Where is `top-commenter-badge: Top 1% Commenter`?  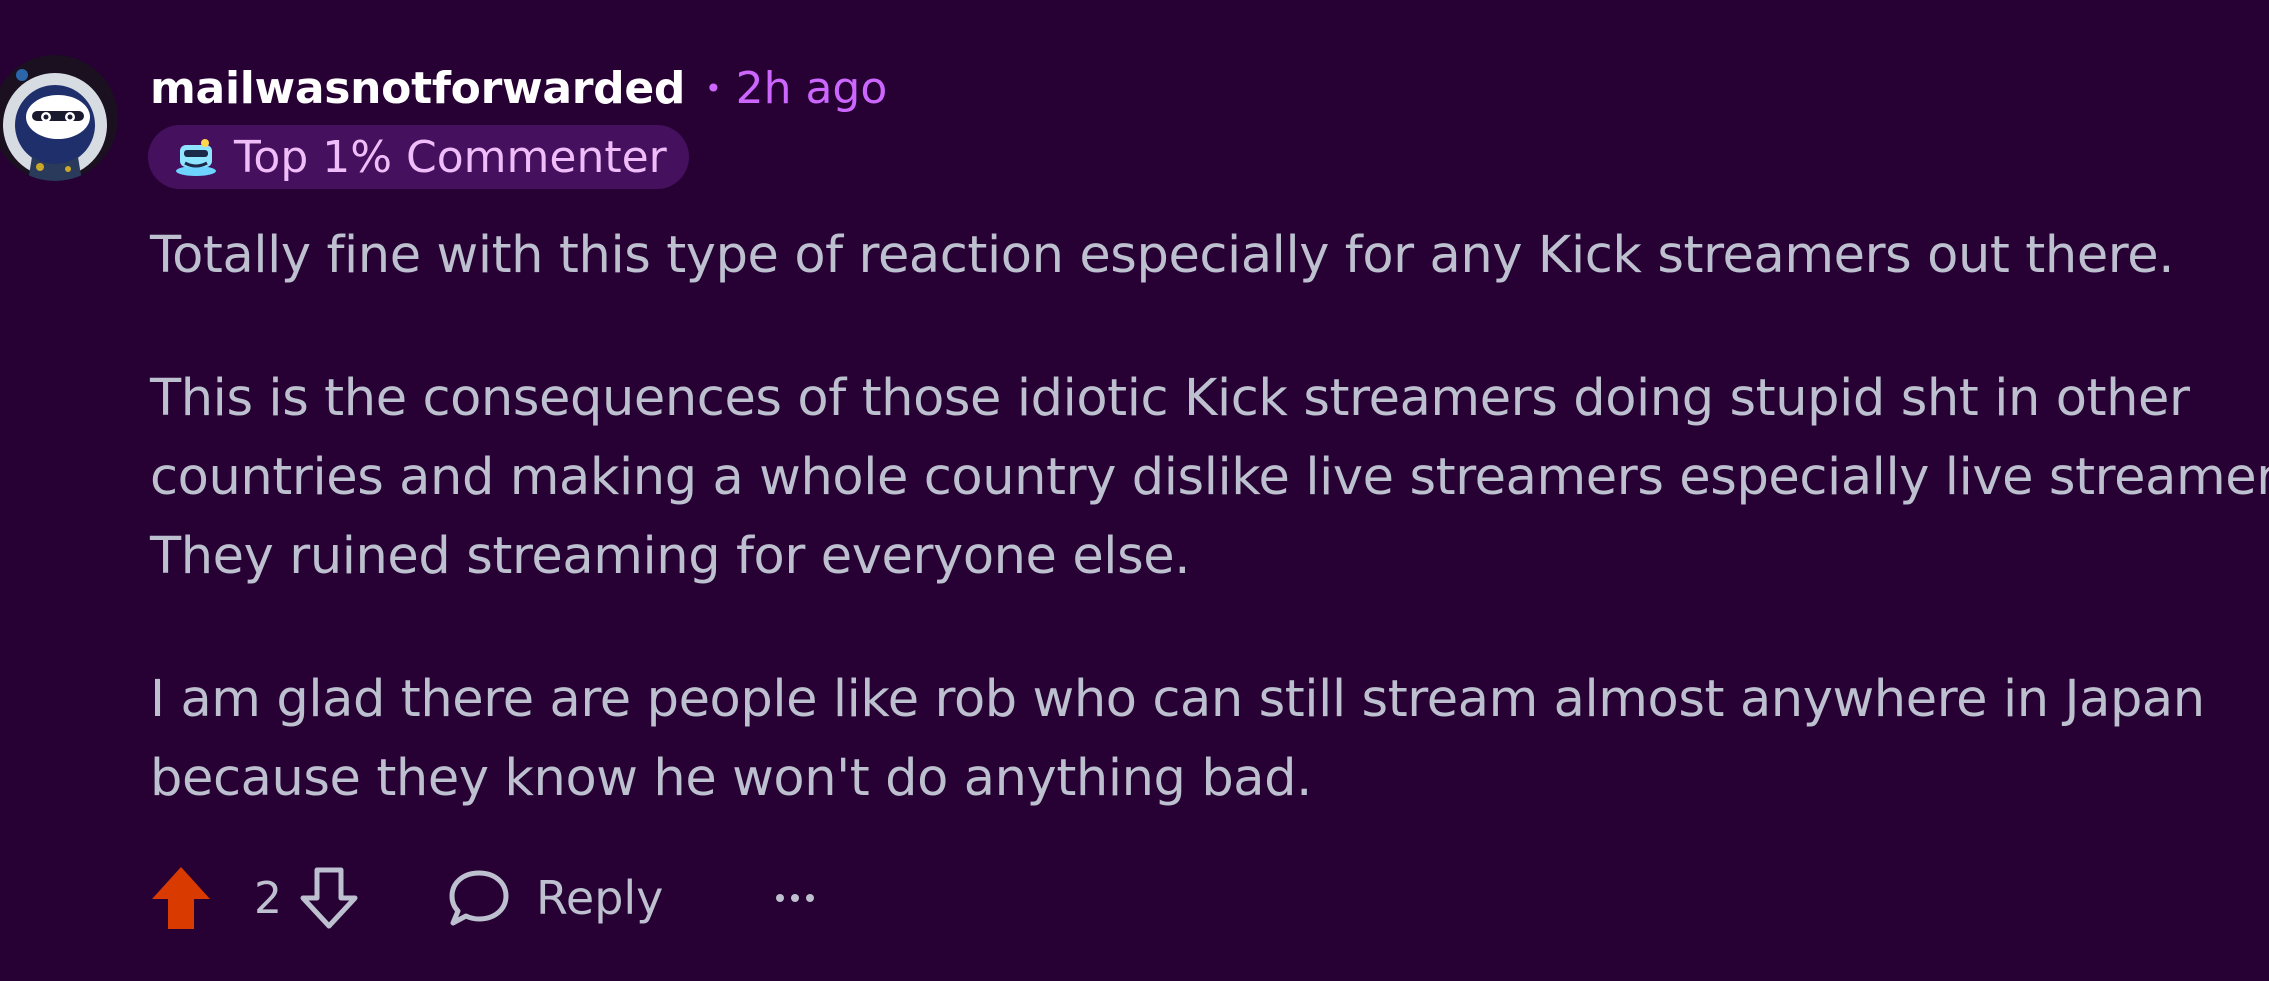
top-commenter-badge: Top 1% Commenter is located at coordinates (418, 157).